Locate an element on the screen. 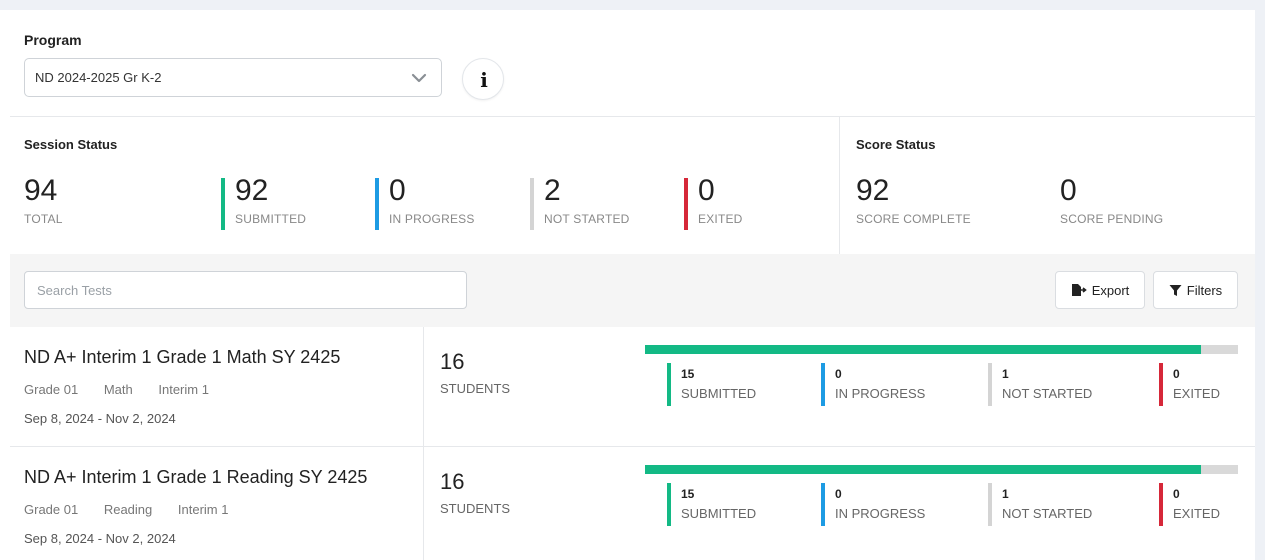  info-button: i is located at coordinates (483, 79).